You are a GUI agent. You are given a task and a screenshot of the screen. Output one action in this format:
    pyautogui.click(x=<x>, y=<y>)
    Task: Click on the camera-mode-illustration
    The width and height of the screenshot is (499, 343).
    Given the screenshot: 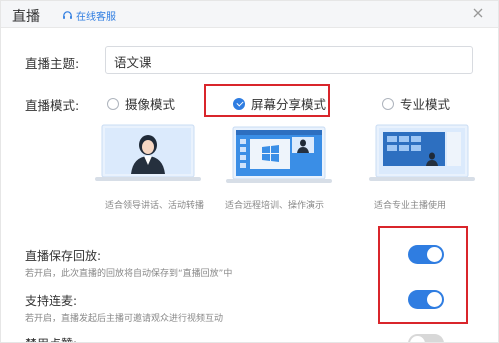 What is the action you would take?
    pyautogui.click(x=148, y=152)
    